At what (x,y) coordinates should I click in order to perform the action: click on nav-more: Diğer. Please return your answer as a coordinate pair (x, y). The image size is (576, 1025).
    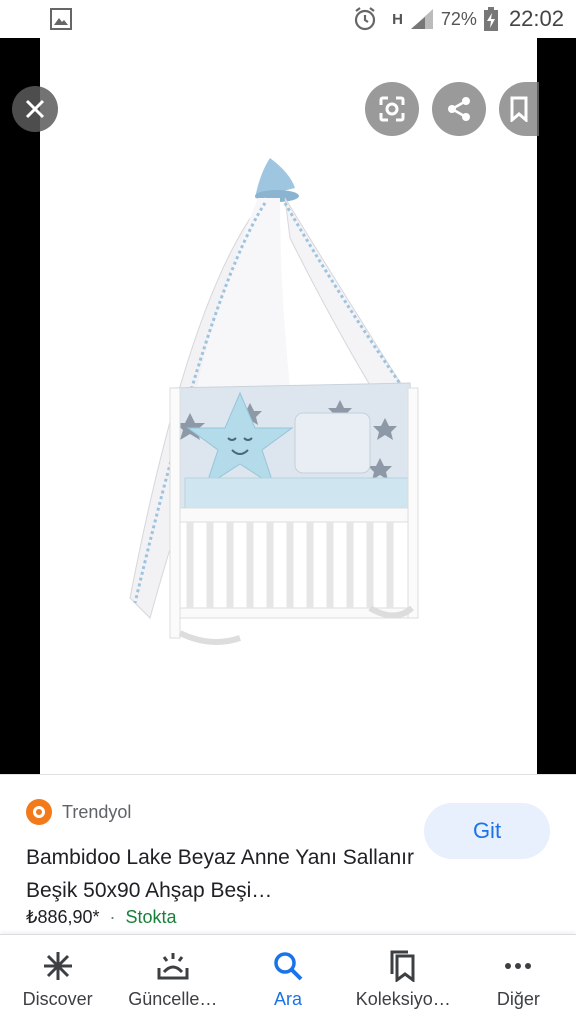
    Looking at the image, I should click on (518, 980).